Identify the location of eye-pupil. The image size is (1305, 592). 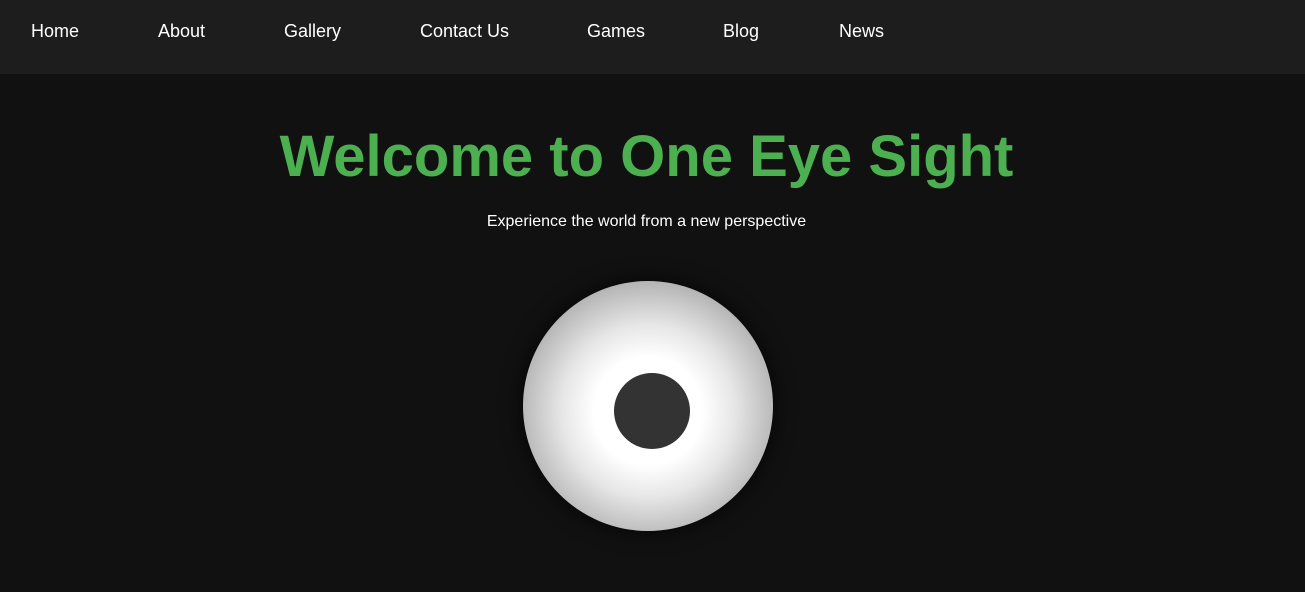
(652, 411).